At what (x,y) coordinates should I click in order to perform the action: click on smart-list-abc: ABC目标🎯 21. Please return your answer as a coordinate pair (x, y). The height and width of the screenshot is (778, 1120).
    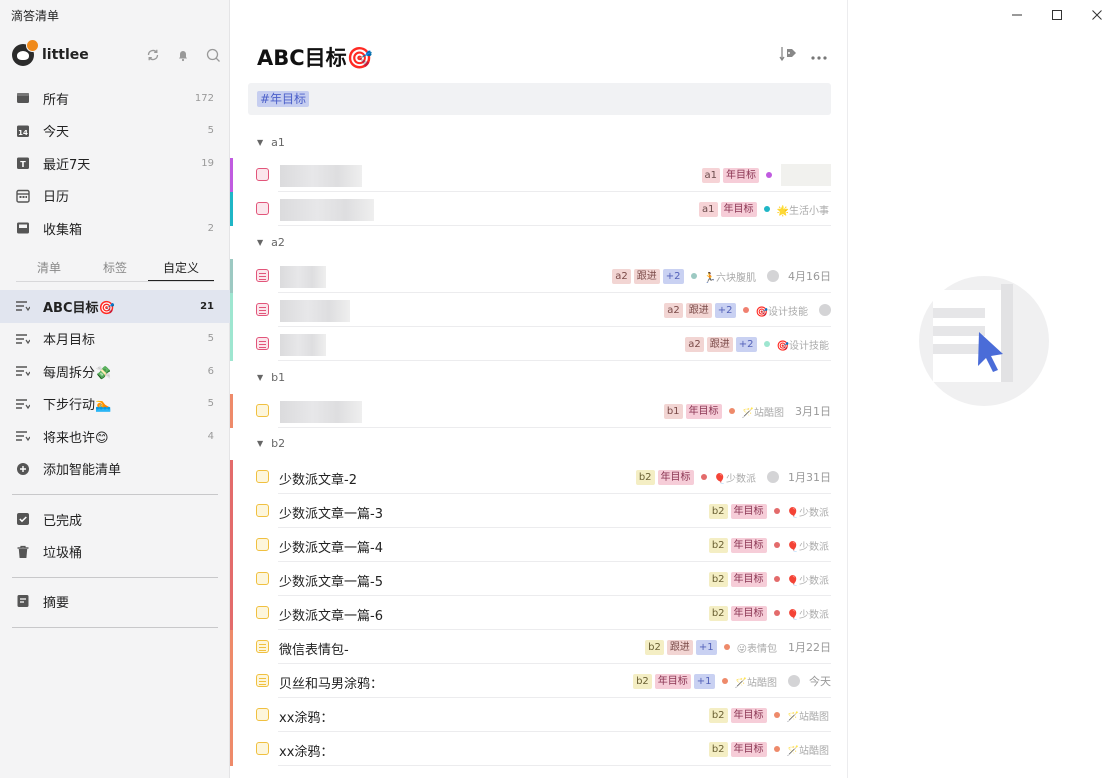
    Looking at the image, I should click on (115, 306).